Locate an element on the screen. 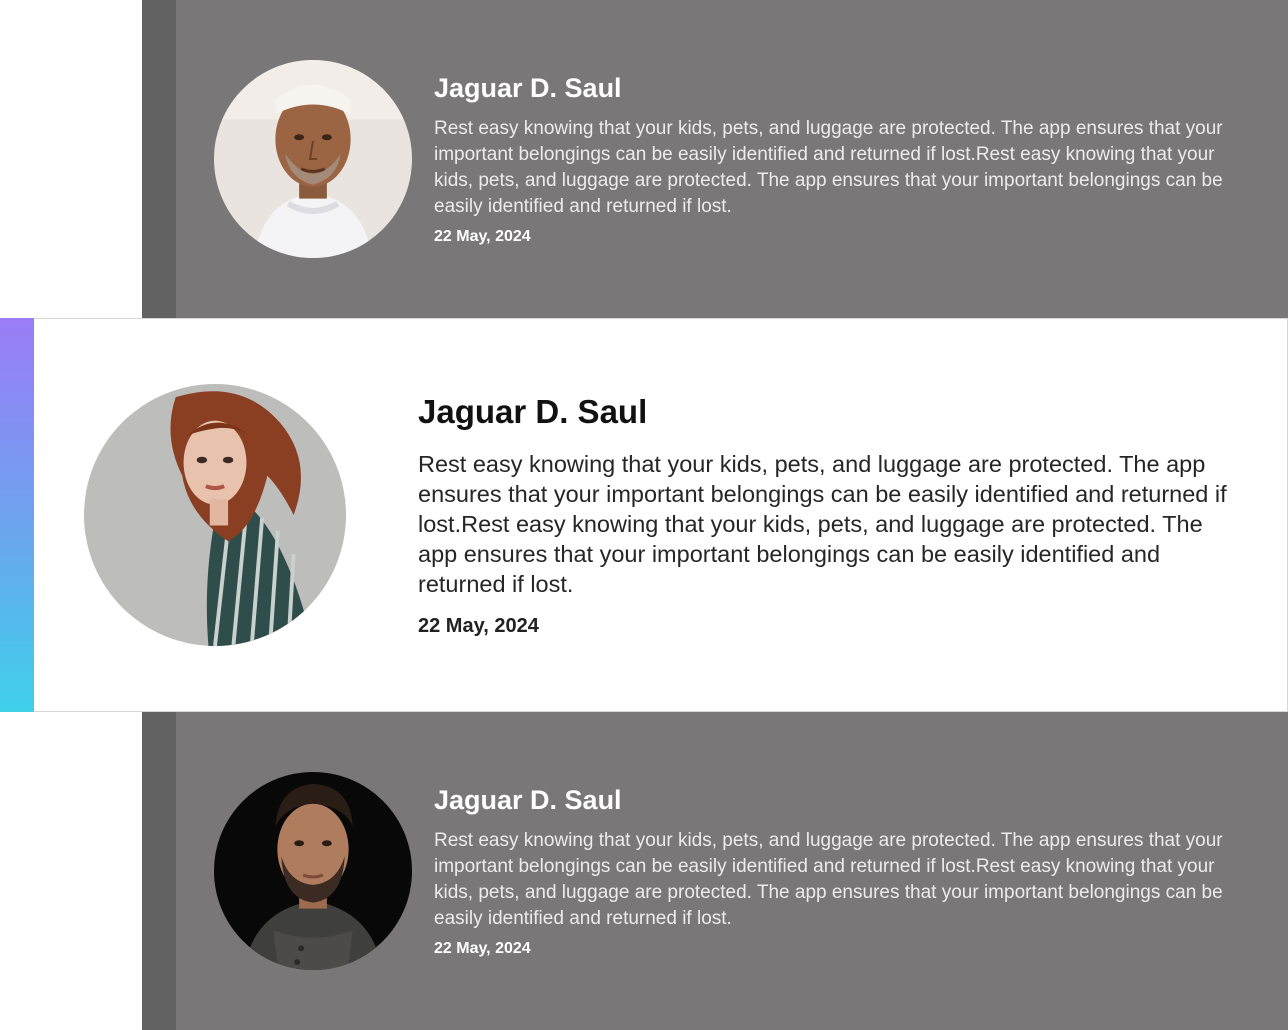  avatar-photo-bearded-man is located at coordinates (313, 871).